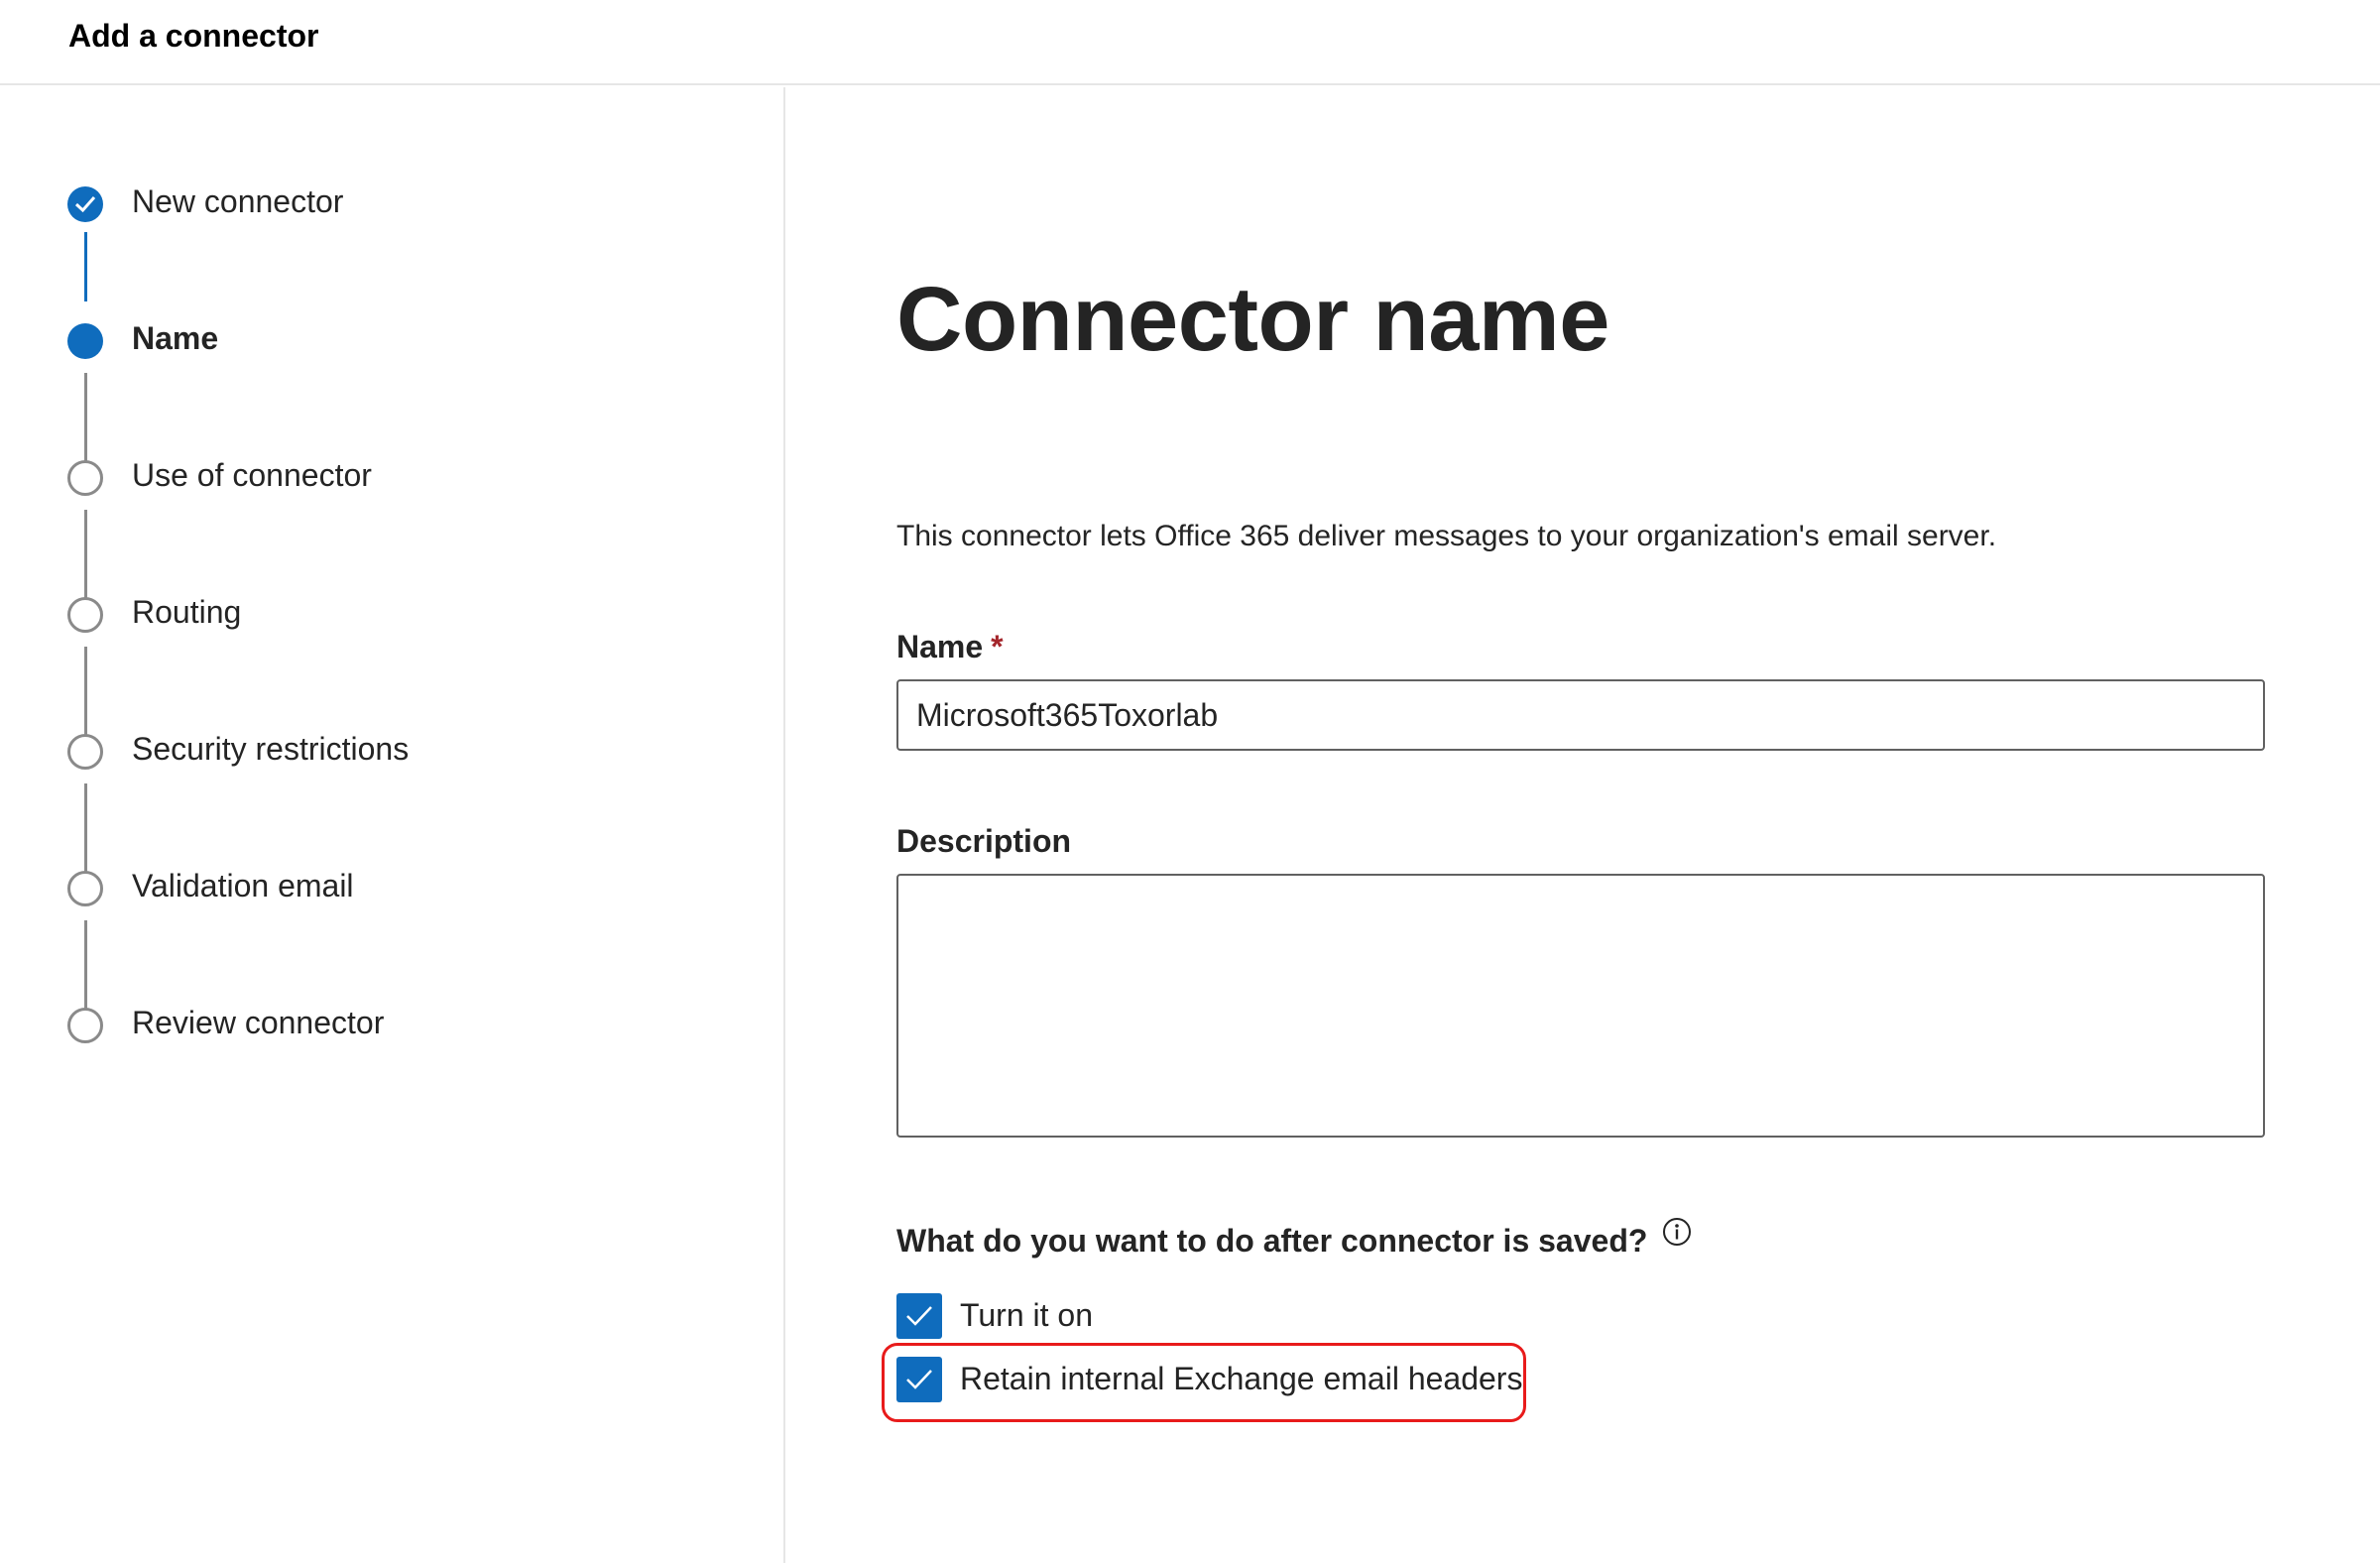 Image resolution: width=2380 pixels, height=1563 pixels. Describe the element at coordinates (391, 894) in the screenshot. I see `step-validation-email: Validation email` at that location.